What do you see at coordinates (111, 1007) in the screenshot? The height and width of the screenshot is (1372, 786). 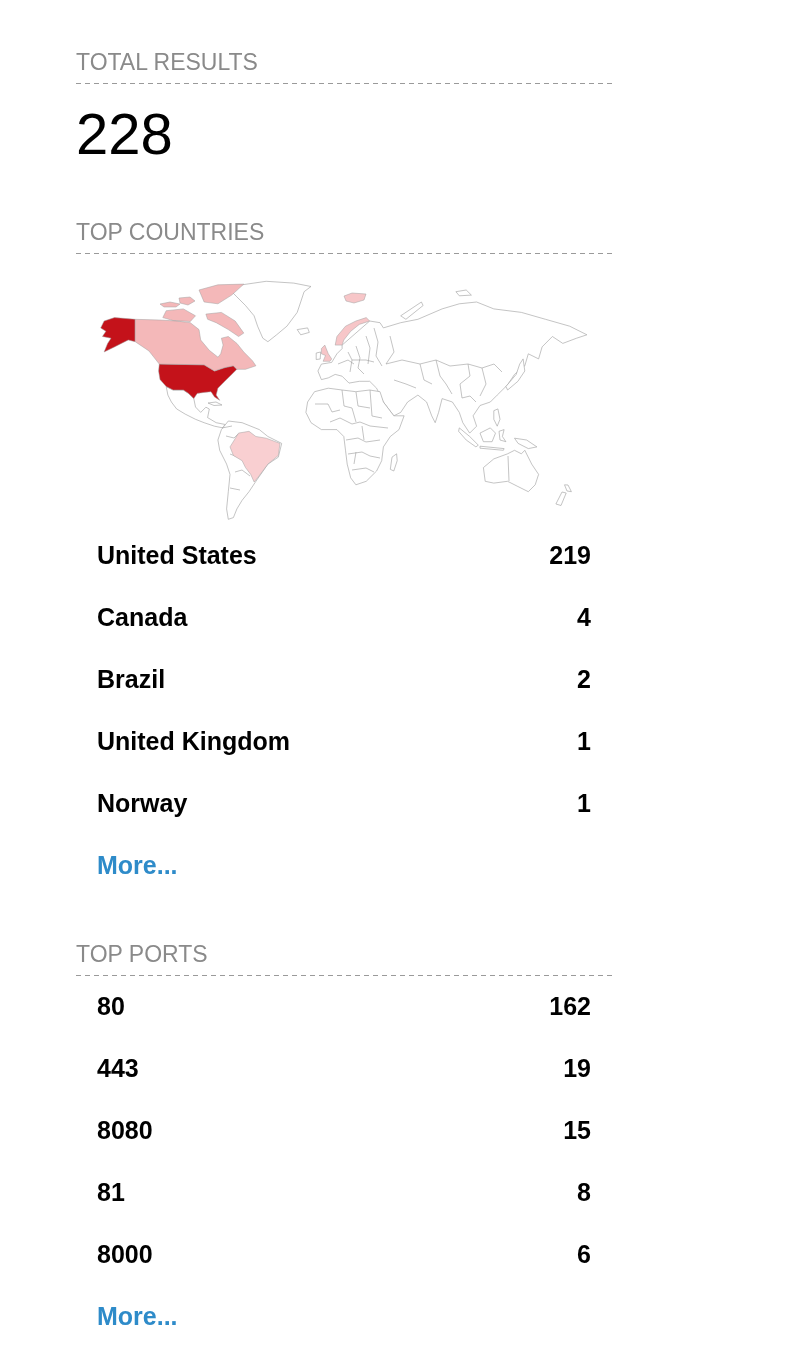 I see `port-number: 80` at bounding box center [111, 1007].